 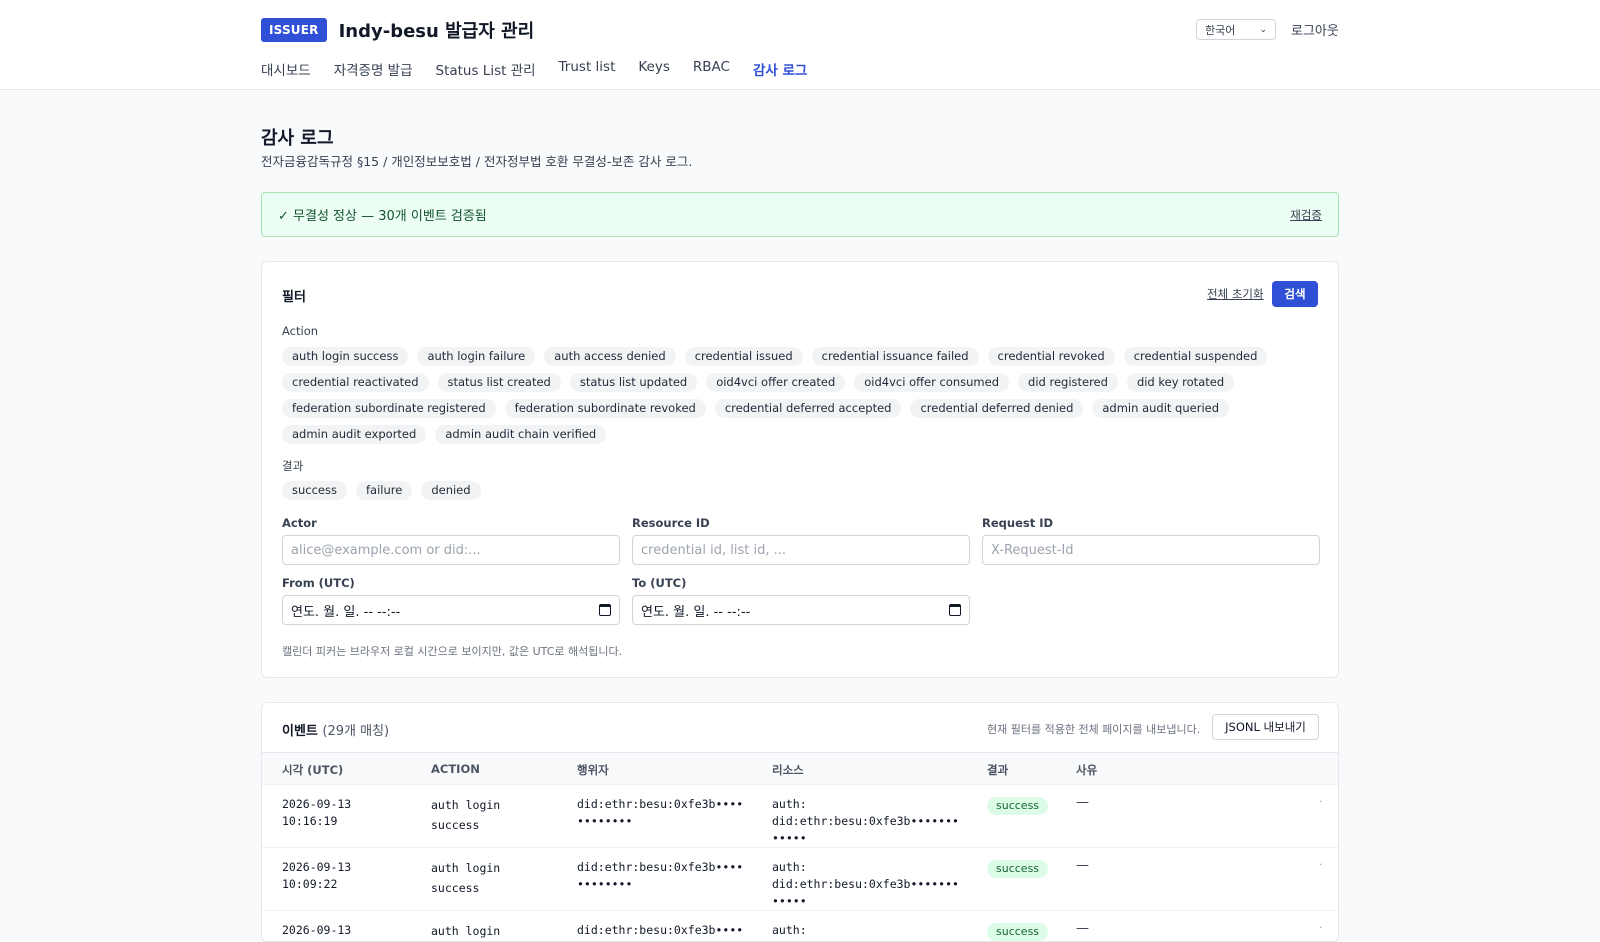 I want to click on action-label: Action, so click(x=300, y=331).